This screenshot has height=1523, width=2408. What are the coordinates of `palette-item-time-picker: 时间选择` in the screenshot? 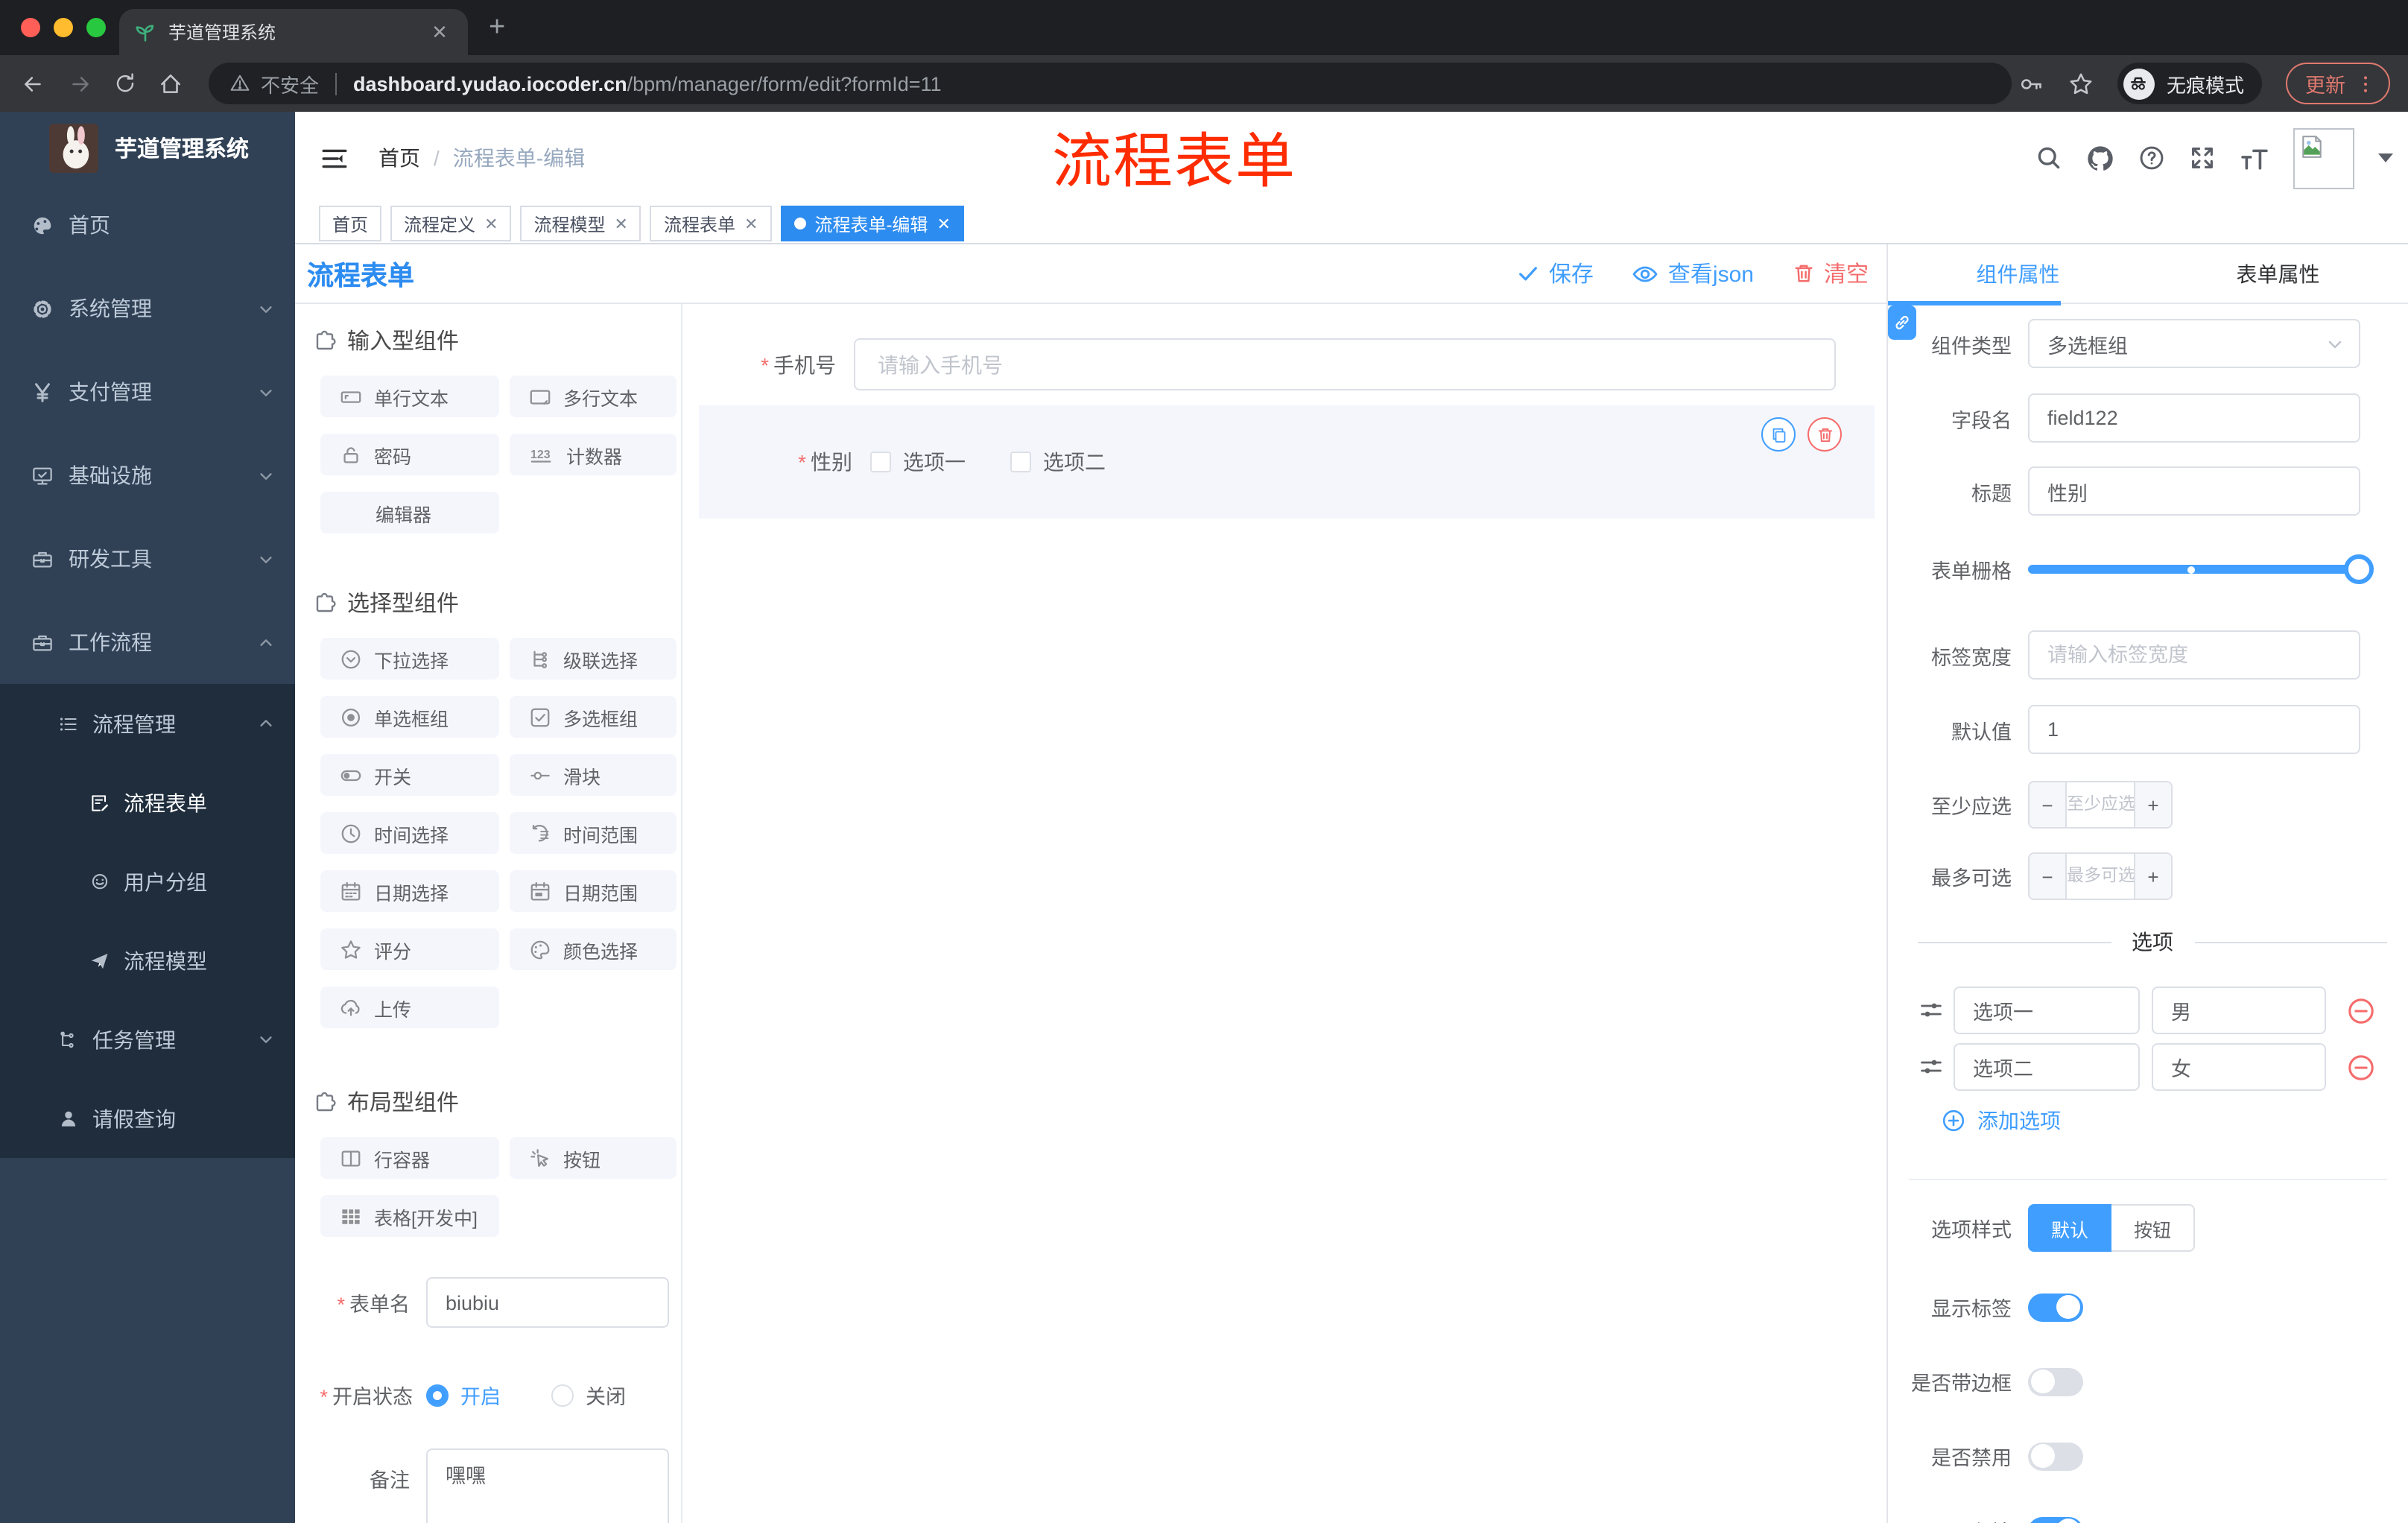 It's located at (409, 833).